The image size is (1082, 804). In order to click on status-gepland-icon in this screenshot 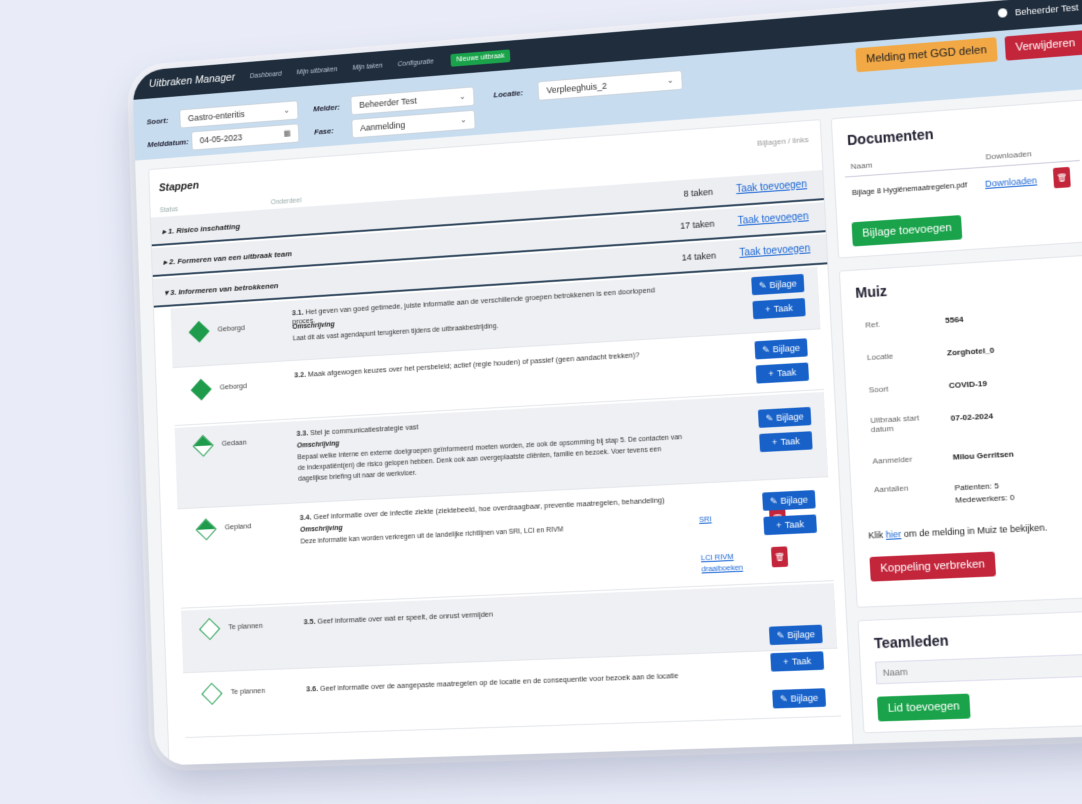, I will do `click(206, 529)`.